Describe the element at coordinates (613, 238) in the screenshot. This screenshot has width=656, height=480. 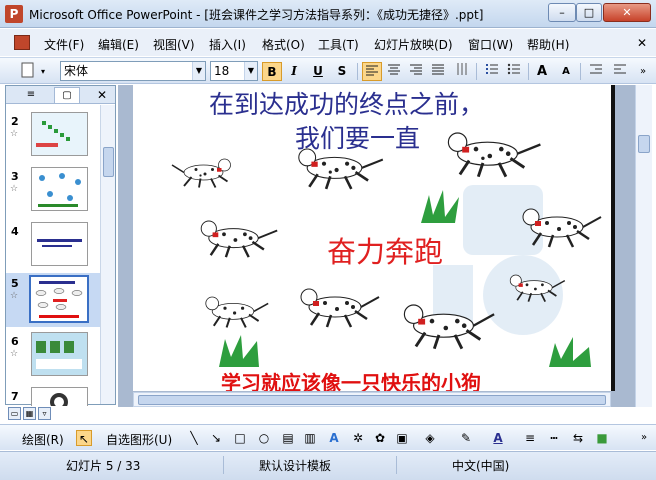
I see `slide-edge-shadow` at that location.